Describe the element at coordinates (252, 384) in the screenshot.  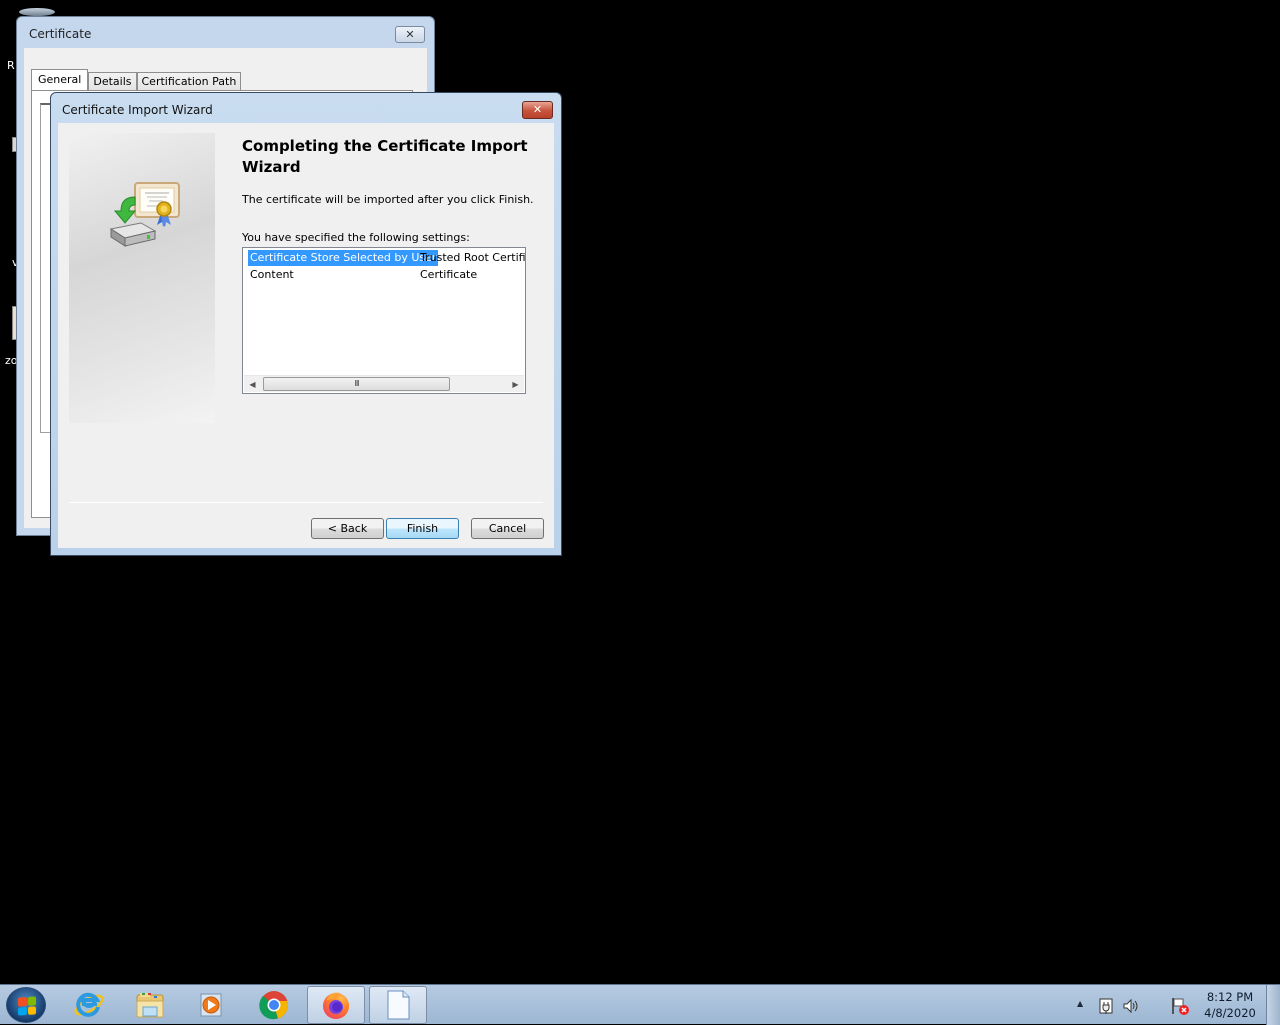
I see `scroll-left-icon: ◀` at that location.